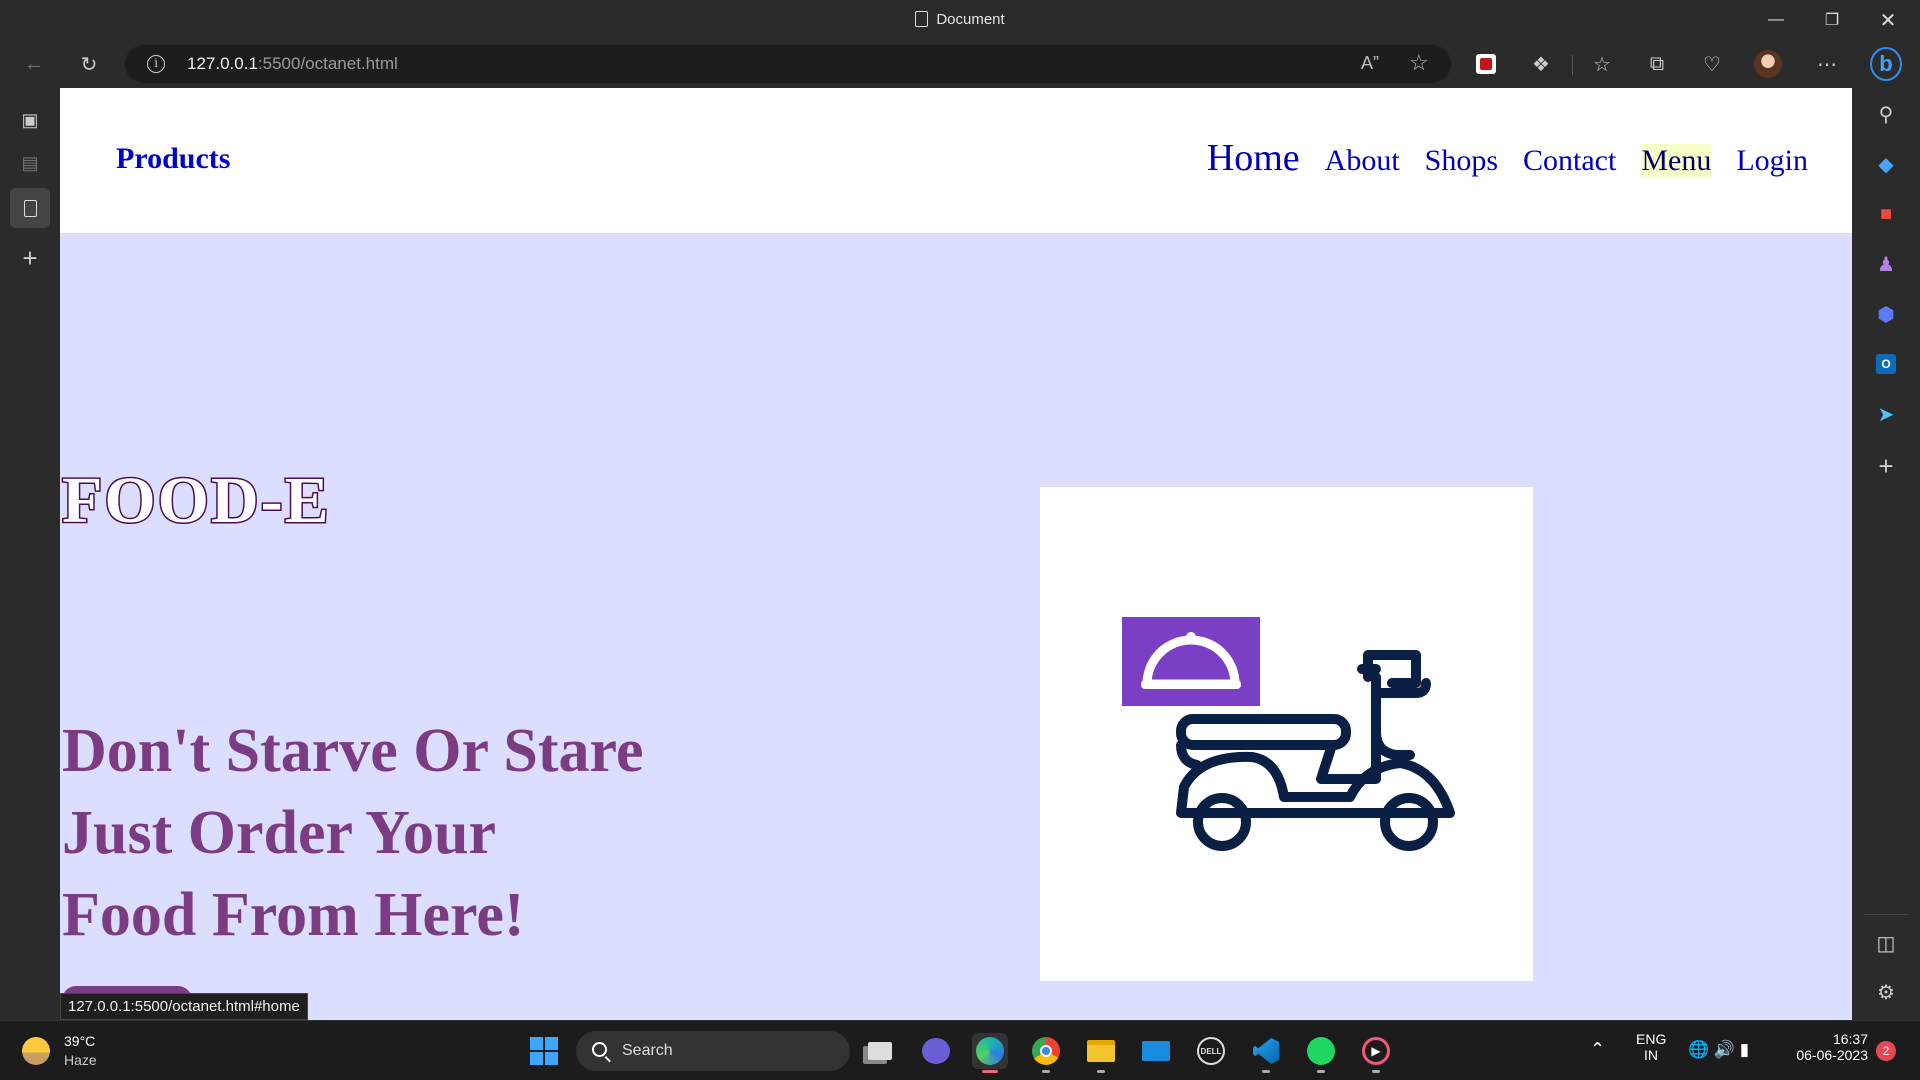  What do you see at coordinates (1886, 992) in the screenshot?
I see `settings-gear-icon: ⚙` at bounding box center [1886, 992].